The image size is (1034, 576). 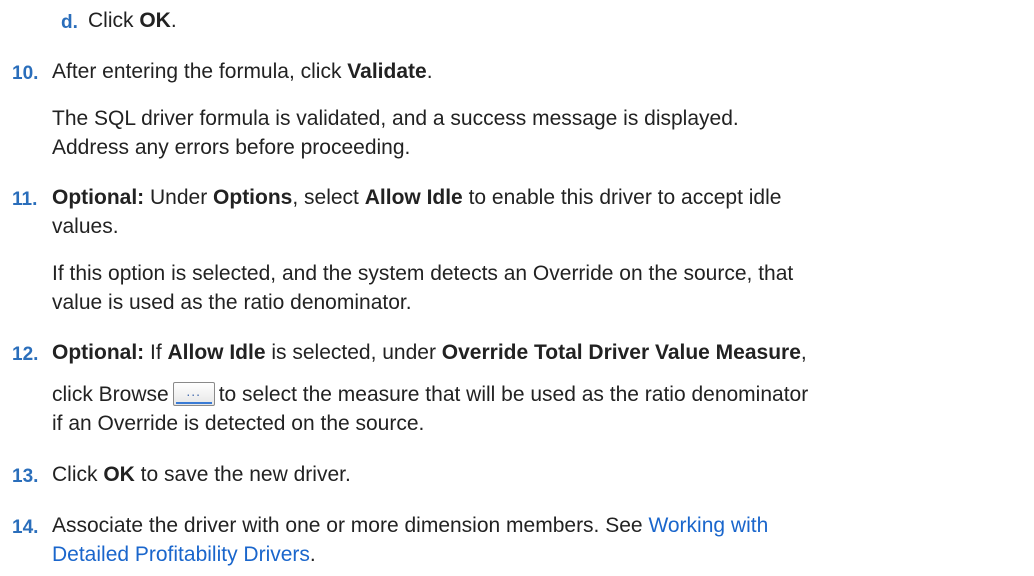 I want to click on step-10-para-line-2: Address any errors before proceeding., so click(x=231, y=147).